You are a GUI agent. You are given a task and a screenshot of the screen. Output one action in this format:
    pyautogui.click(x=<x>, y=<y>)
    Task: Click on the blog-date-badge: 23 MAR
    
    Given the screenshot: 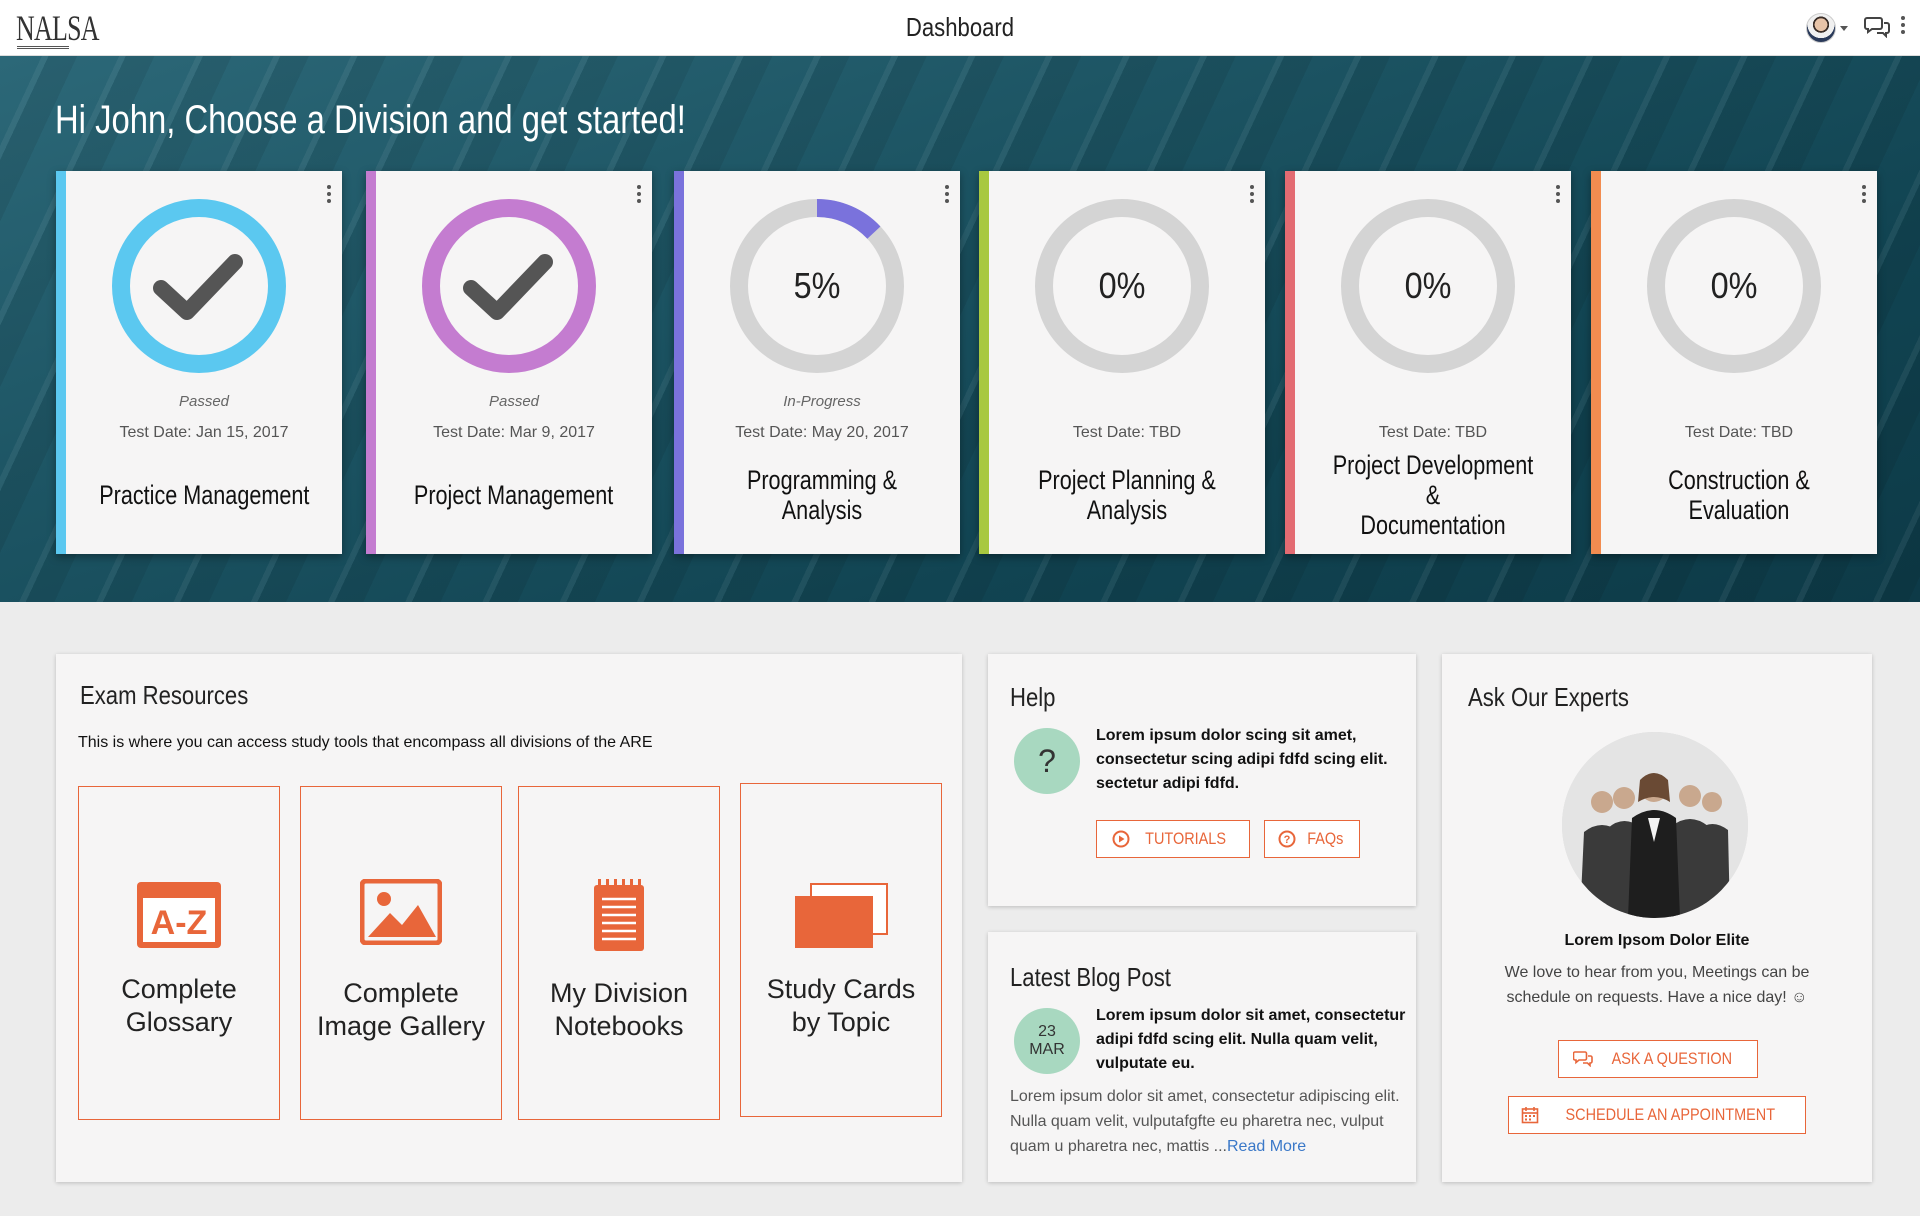 What is the action you would take?
    pyautogui.click(x=1047, y=1041)
    